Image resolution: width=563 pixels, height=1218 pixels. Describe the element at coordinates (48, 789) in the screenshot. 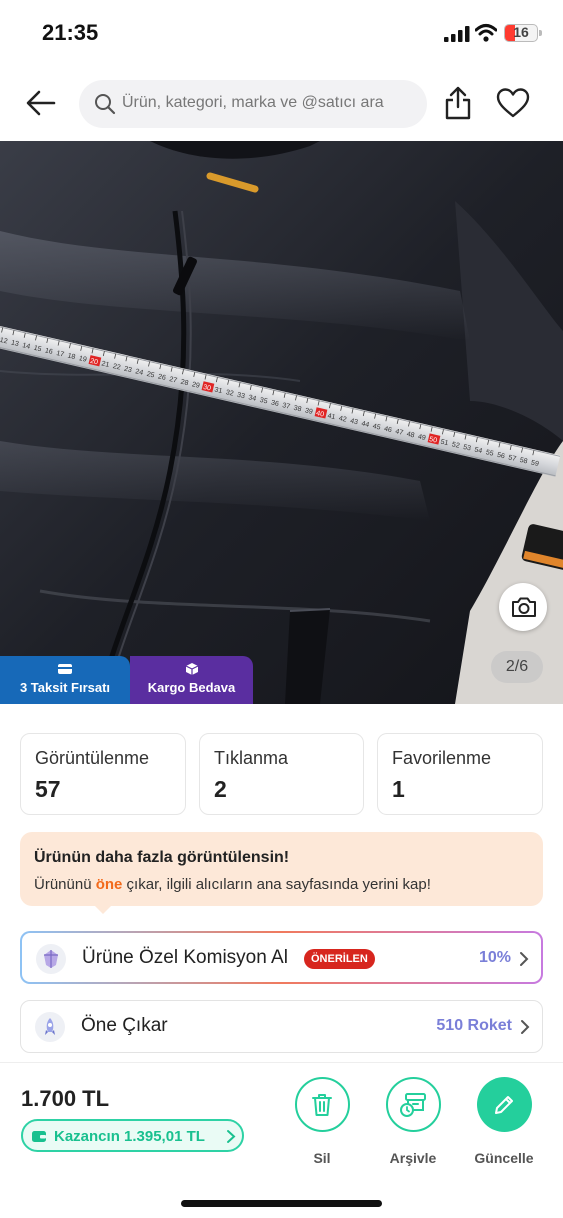

I see `stat-views-value: 57` at that location.